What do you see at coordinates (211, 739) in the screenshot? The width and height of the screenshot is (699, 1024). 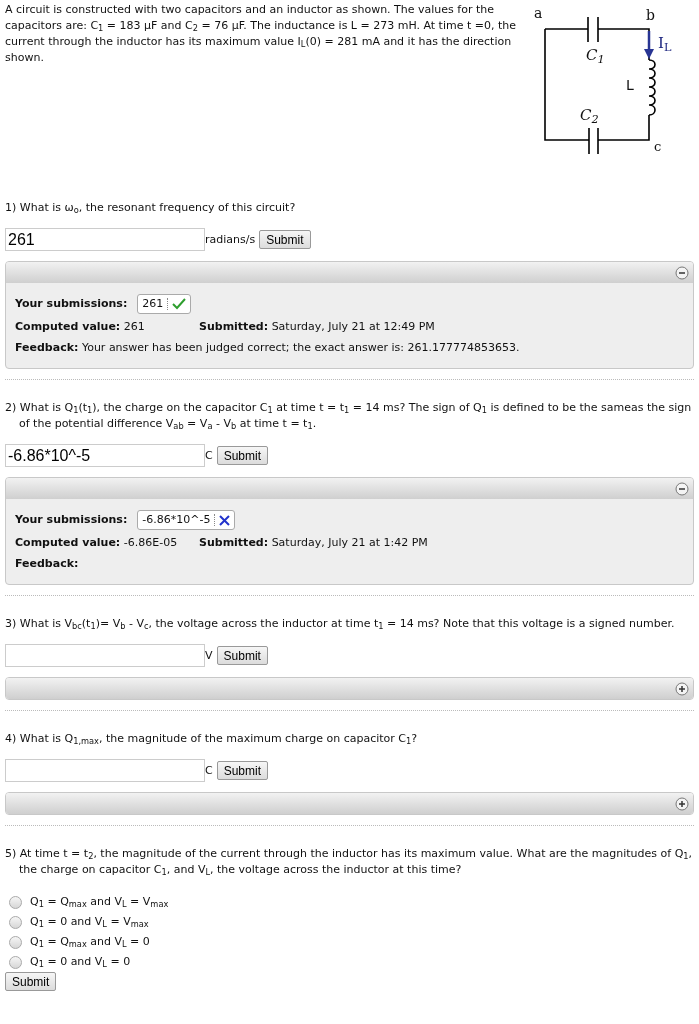 I see `question-text: 4) What is Q$_{1,max}$, the magnitude of the maximum charge on capacitor C$_{1}$?` at bounding box center [211, 739].